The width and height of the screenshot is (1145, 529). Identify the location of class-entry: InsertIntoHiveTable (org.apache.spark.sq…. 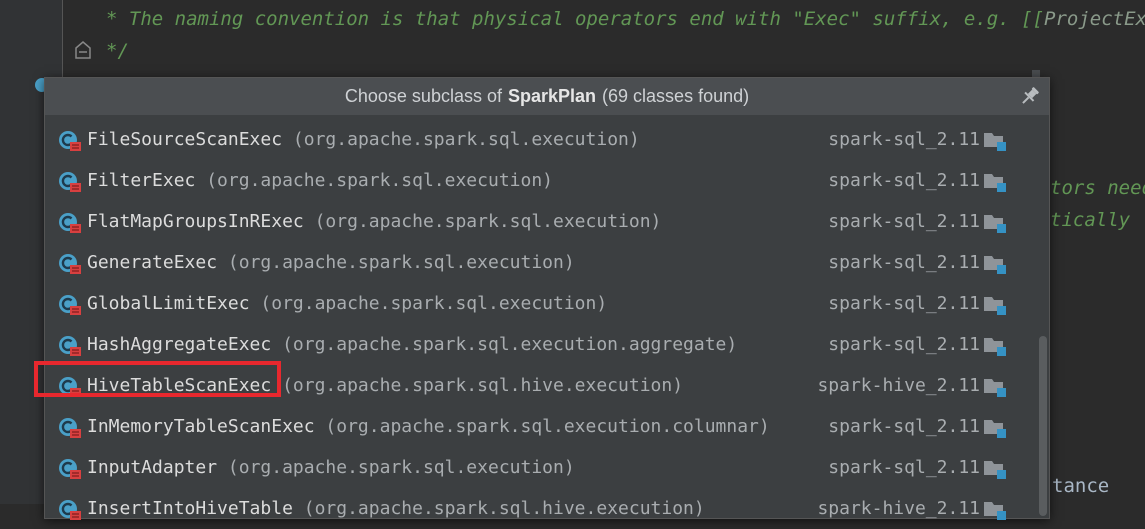
(396, 508).